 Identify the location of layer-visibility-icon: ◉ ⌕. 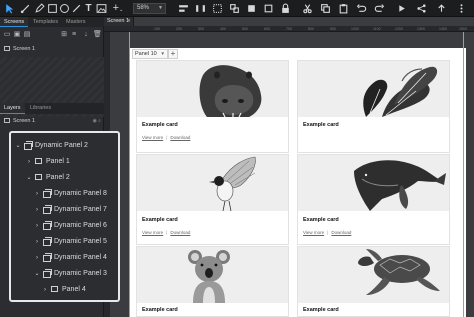
(96, 121).